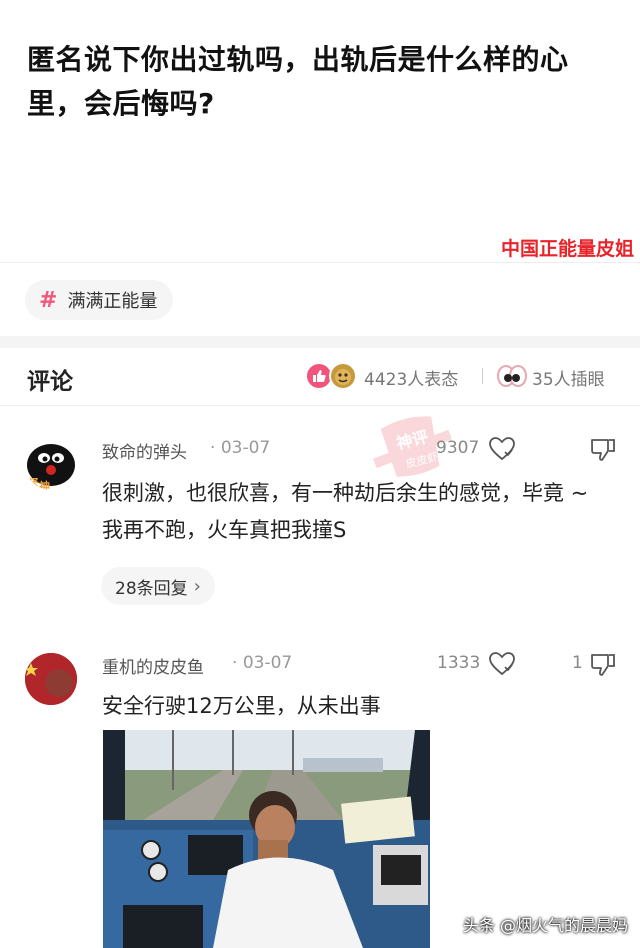  Describe the element at coordinates (320, 342) in the screenshot. I see `section-divider` at that location.